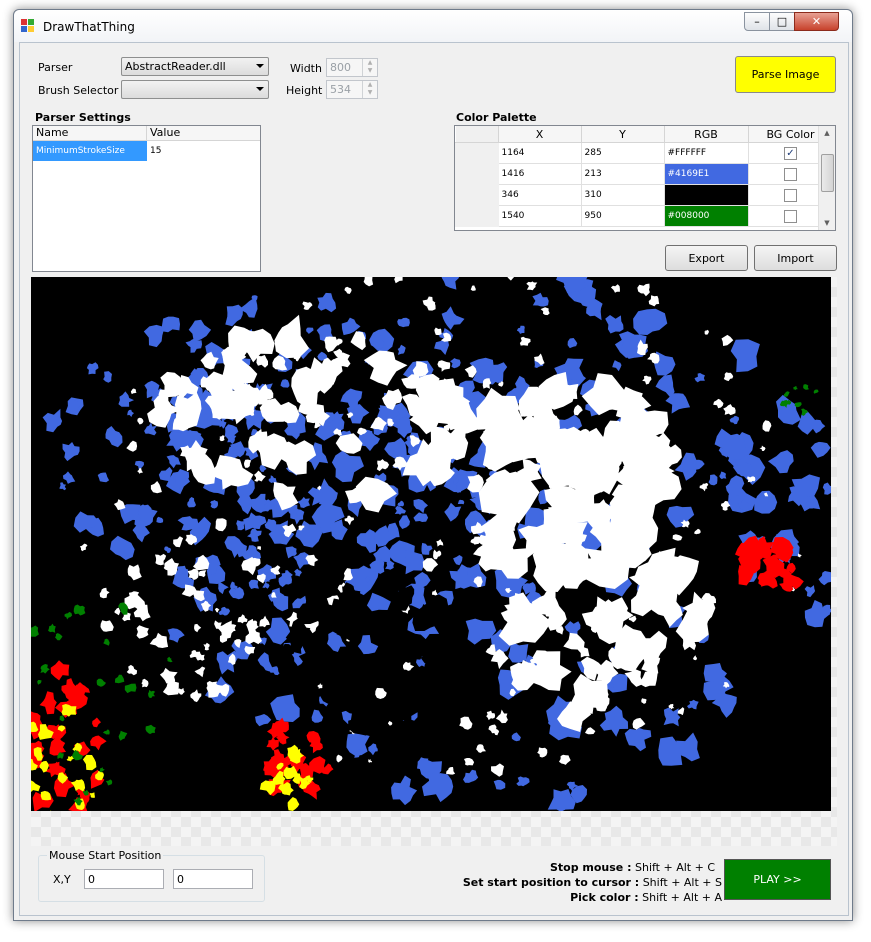  Describe the element at coordinates (539, 195) in the screenshot. I see `x-cell: 346` at that location.